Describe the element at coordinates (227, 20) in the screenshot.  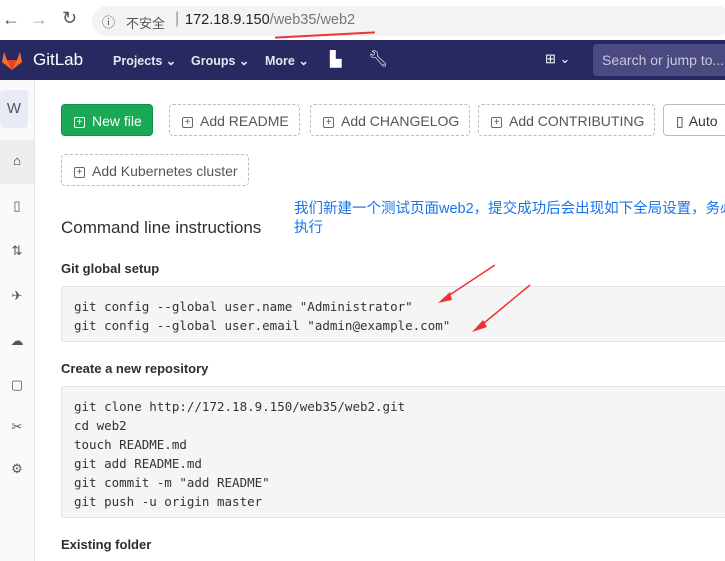
I see `url-host: 172.18.9.150` at that location.